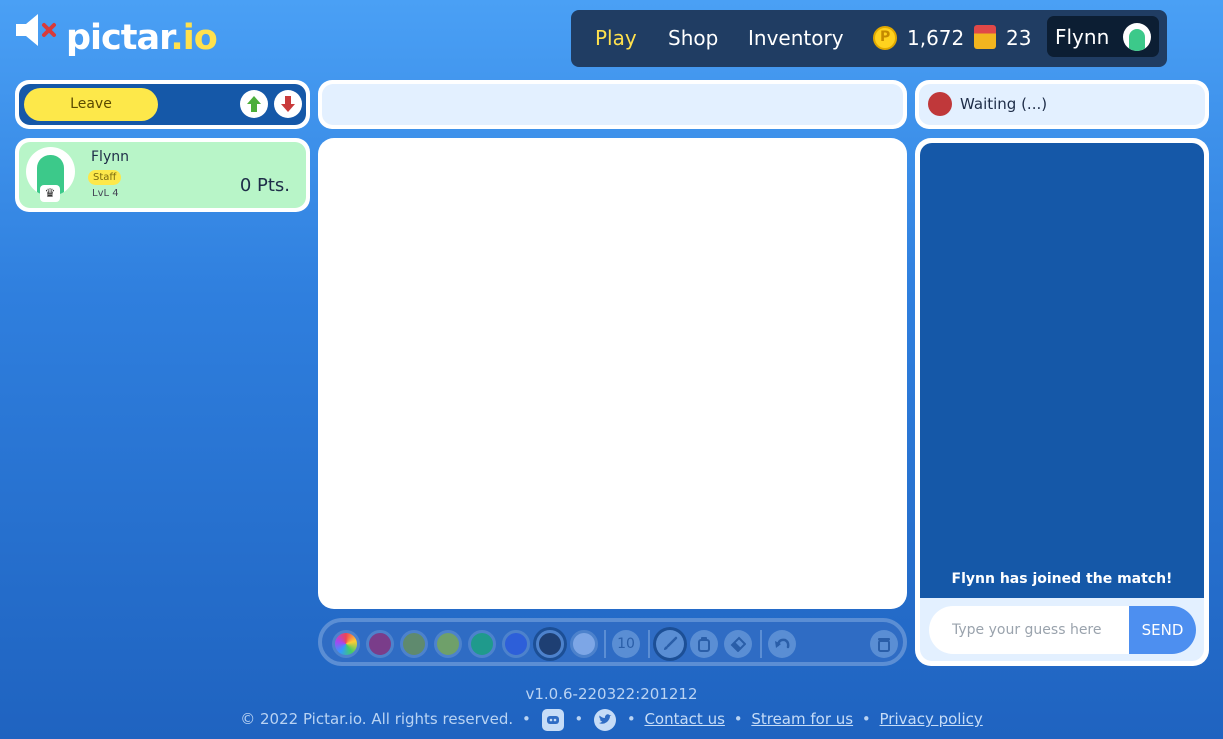 This screenshot has width=1223, height=739. I want to click on fill-tool-button, so click(704, 644).